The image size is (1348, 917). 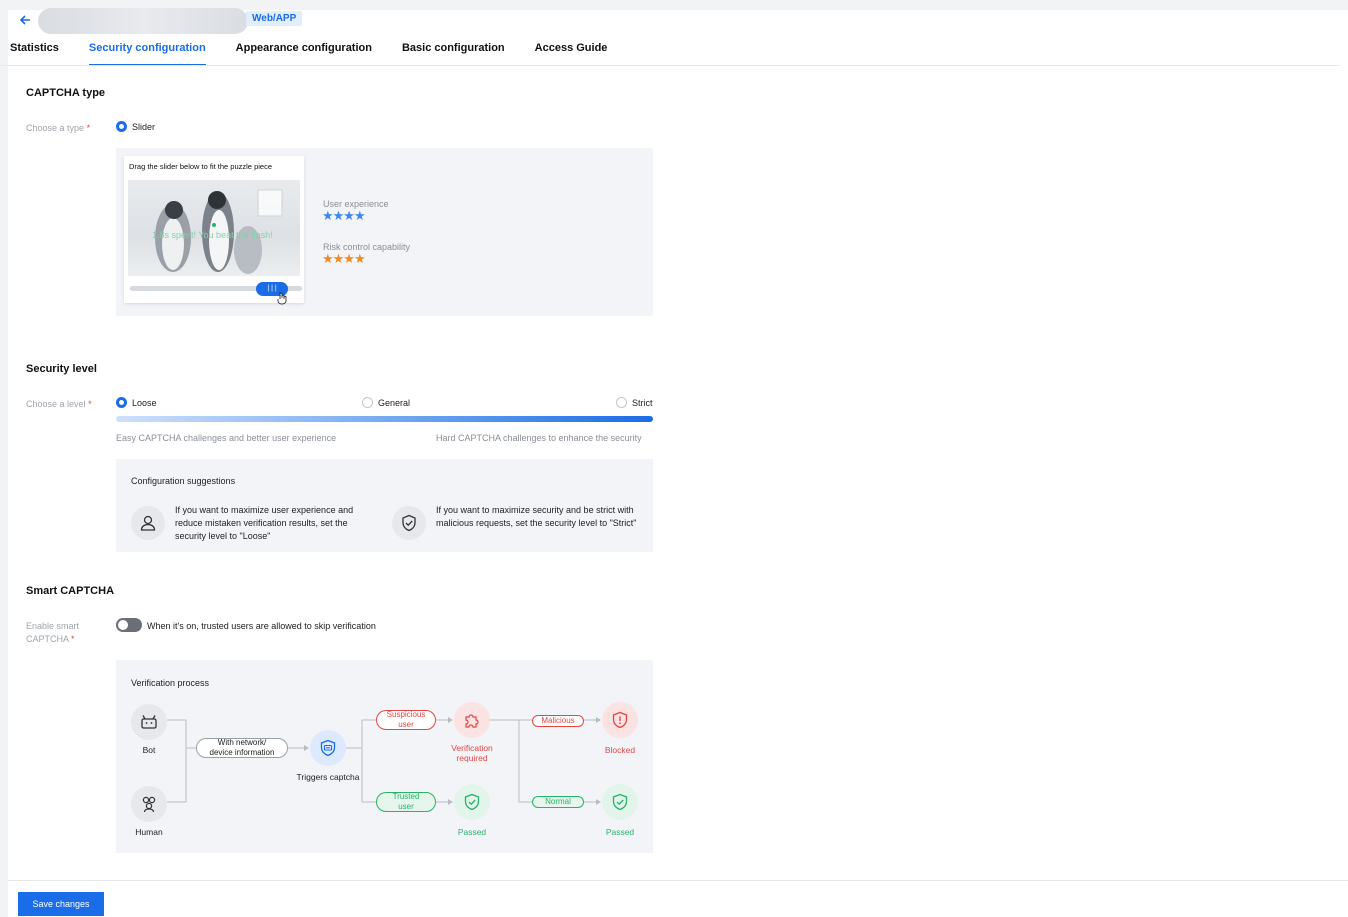 I want to click on tabs-divider, so click(x=670, y=65).